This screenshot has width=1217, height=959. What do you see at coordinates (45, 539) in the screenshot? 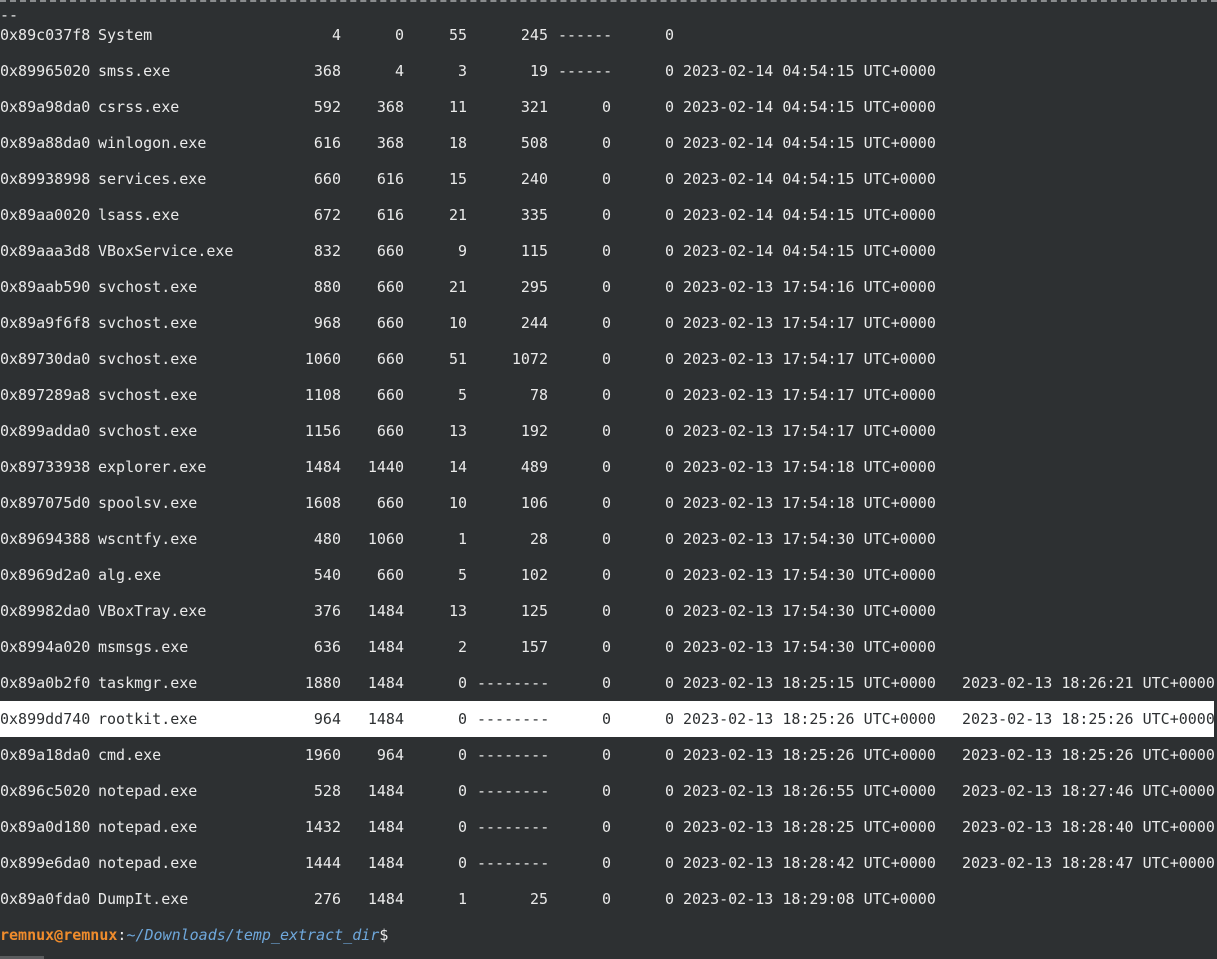
I see `process-offset: 0x89694388` at bounding box center [45, 539].